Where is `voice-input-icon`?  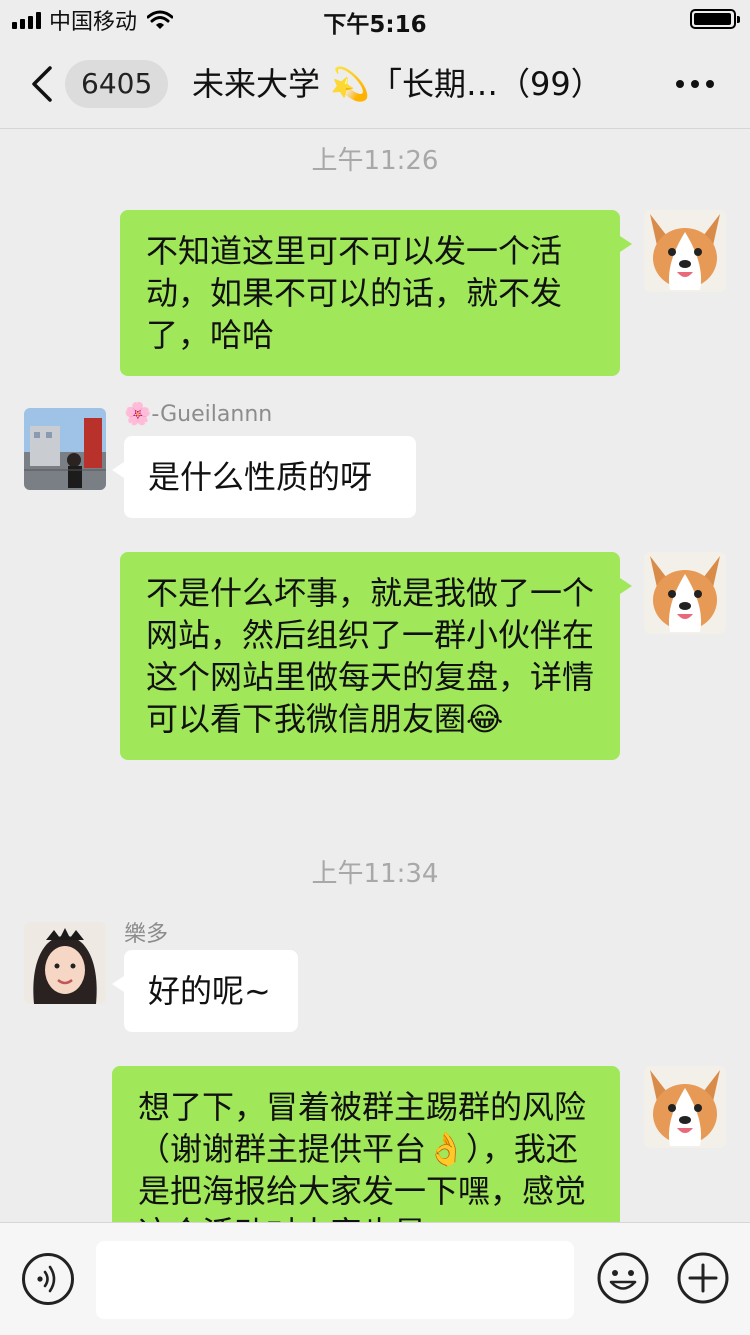 voice-input-icon is located at coordinates (48, 1279).